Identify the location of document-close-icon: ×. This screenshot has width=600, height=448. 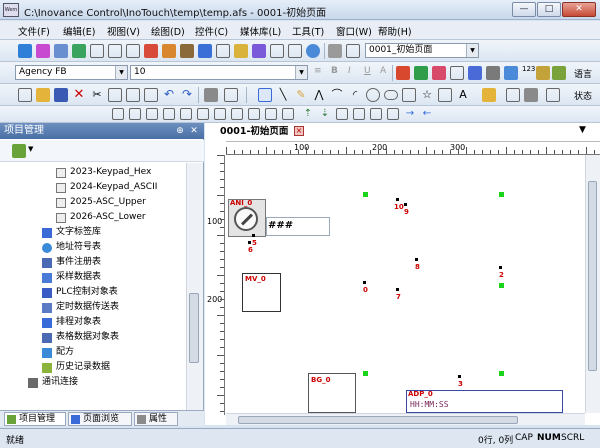
(299, 131).